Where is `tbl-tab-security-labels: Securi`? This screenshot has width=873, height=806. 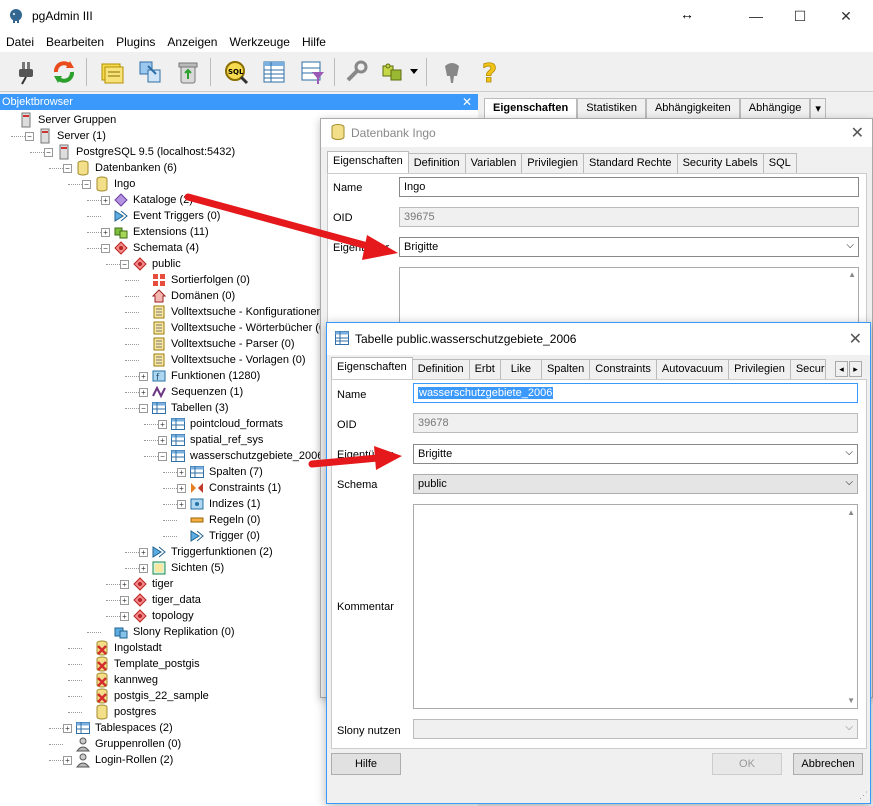
tbl-tab-security-labels: Securi is located at coordinates (807, 369).